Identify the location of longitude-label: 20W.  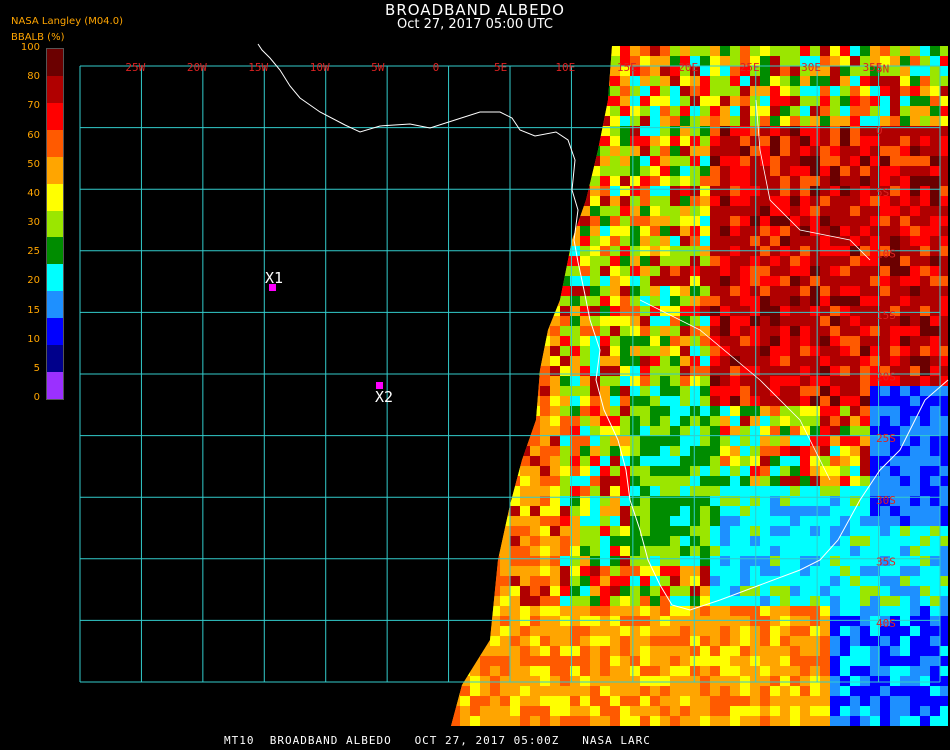
(197, 67).